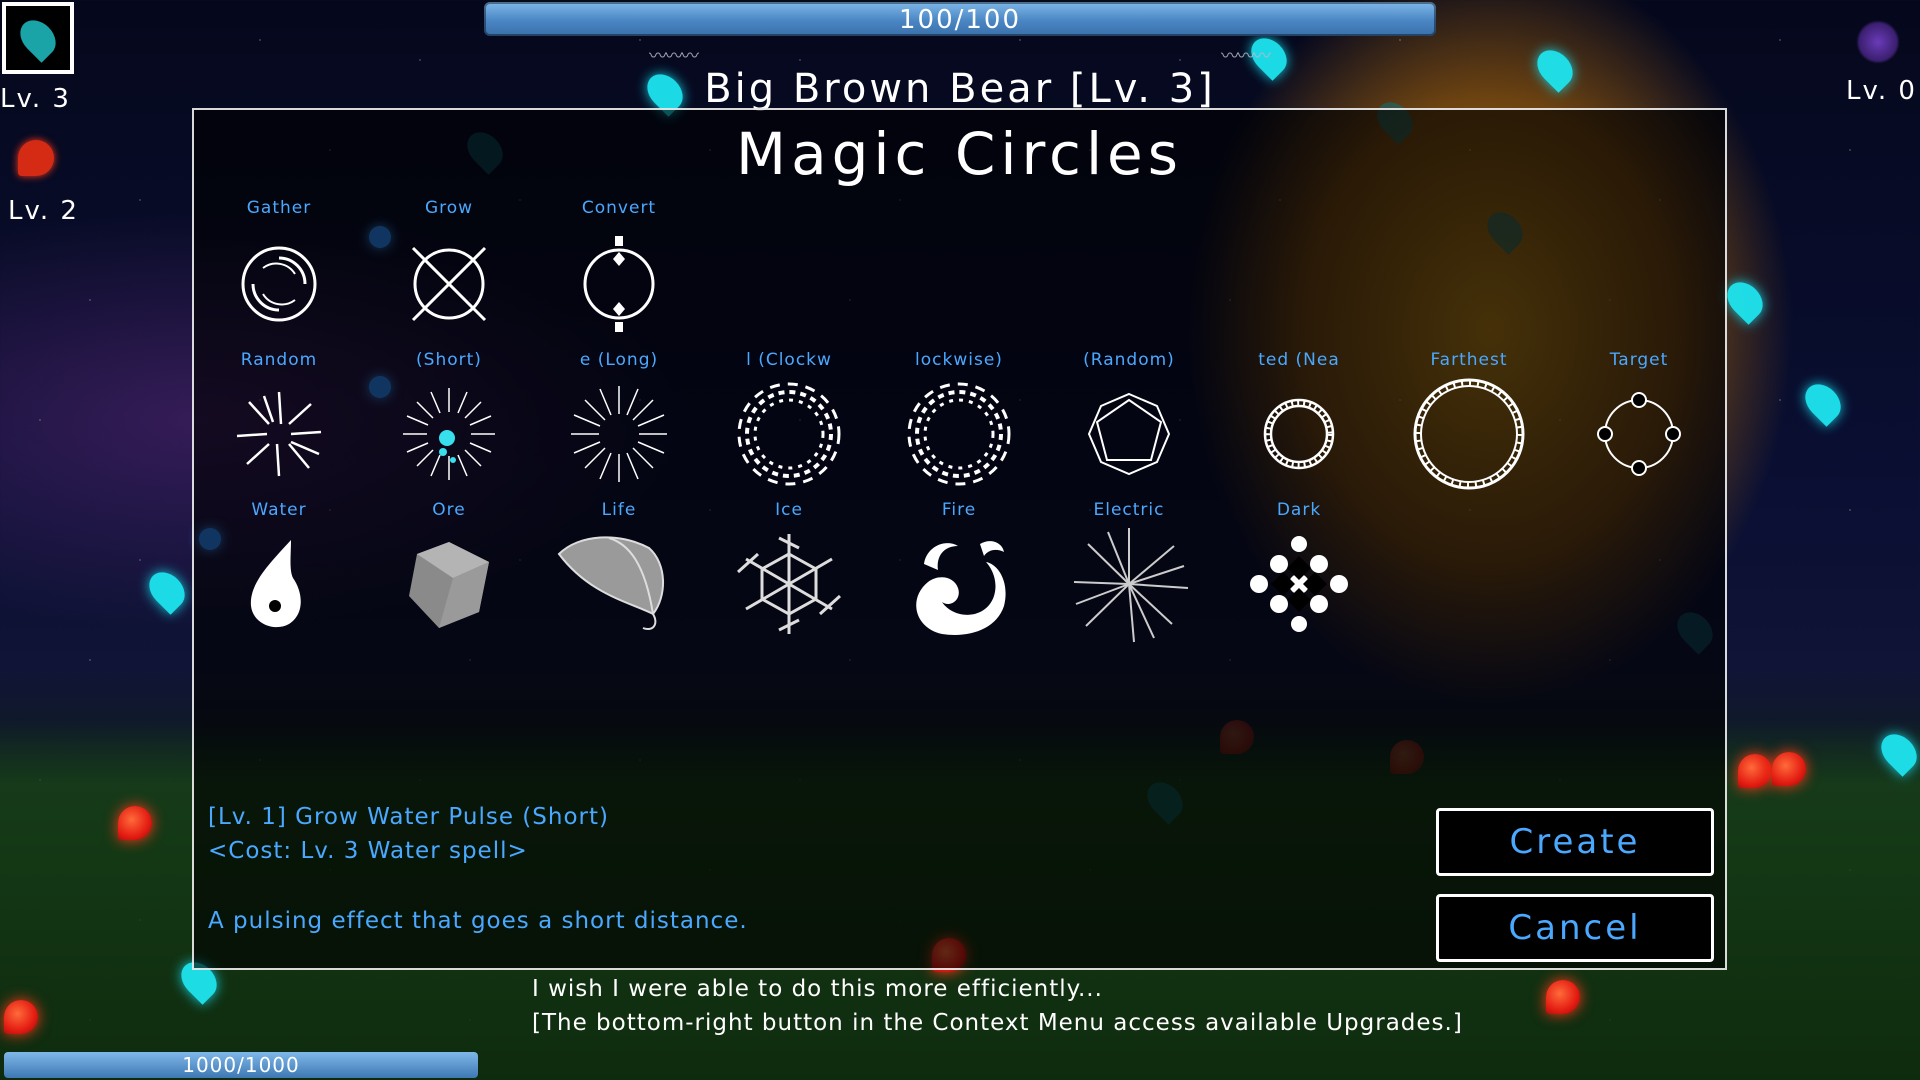  What do you see at coordinates (1881, 91) in the screenshot?
I see `dark-slot-level: Lv. 0` at bounding box center [1881, 91].